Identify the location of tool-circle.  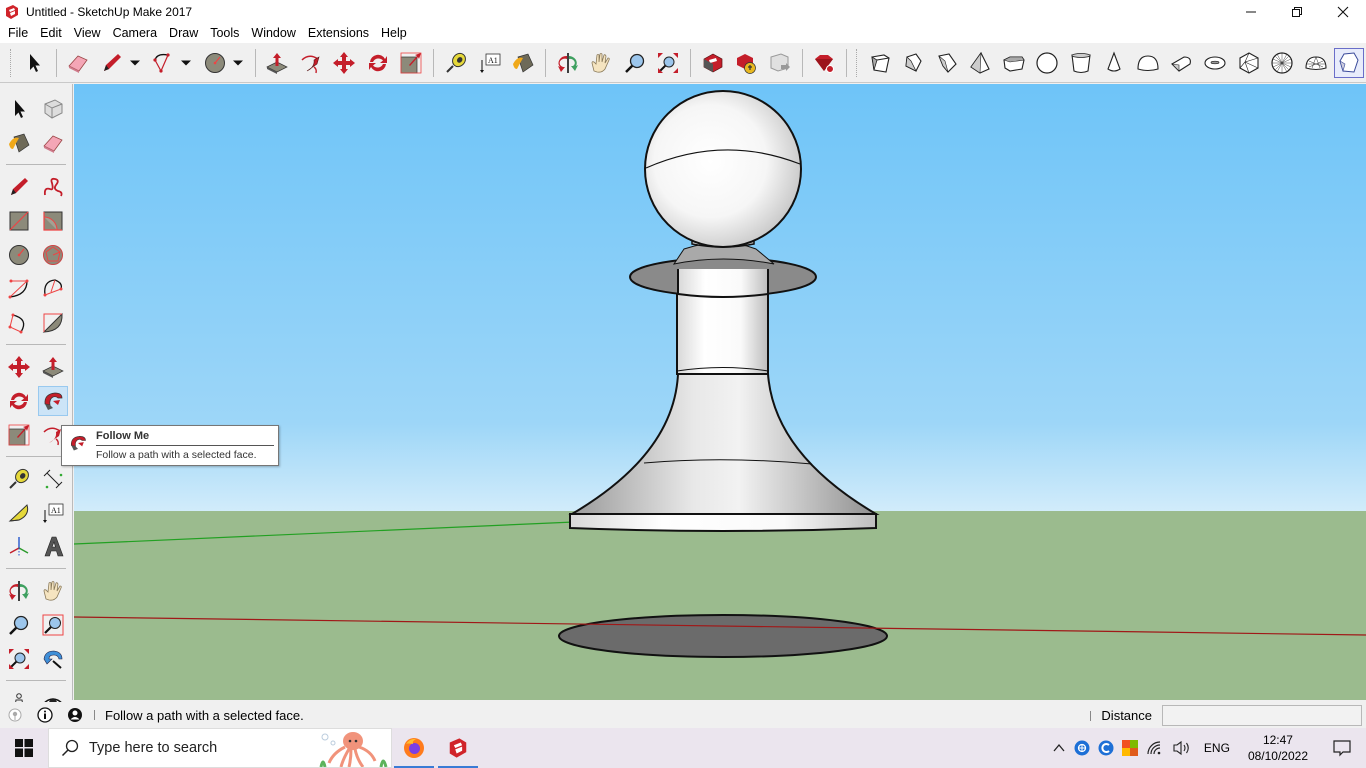
(19, 255).